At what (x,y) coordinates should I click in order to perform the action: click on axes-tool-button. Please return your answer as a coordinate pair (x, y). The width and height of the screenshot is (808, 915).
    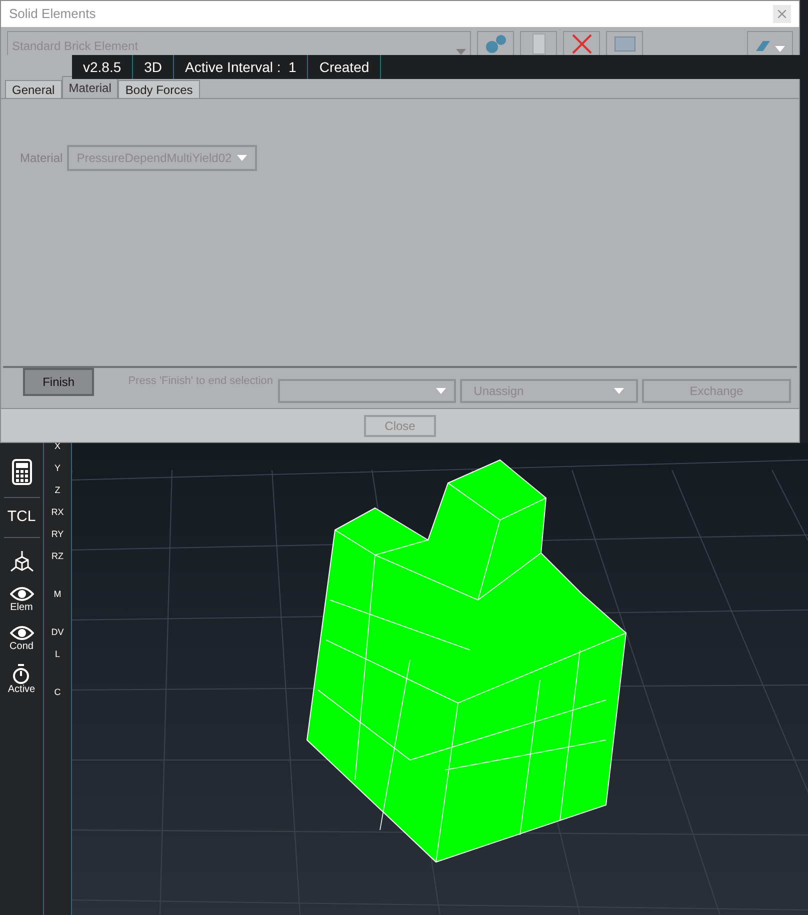
    Looking at the image, I should click on (21, 562).